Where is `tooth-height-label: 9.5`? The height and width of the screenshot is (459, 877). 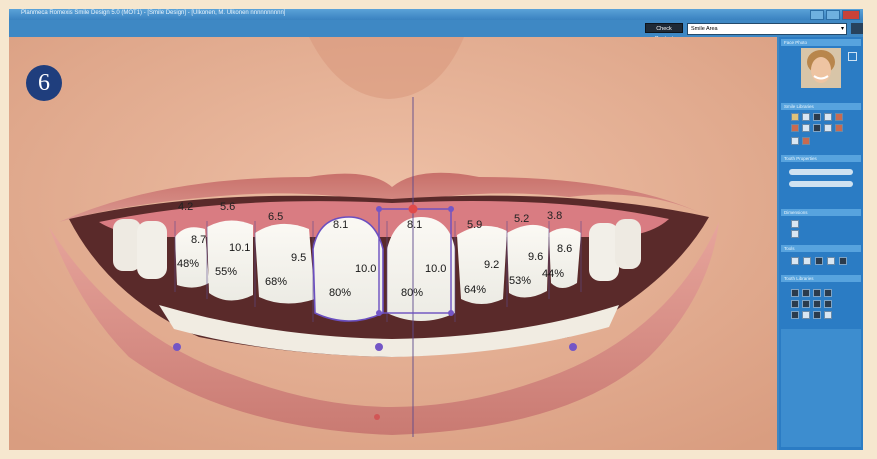 tooth-height-label: 9.5 is located at coordinates (299, 258).